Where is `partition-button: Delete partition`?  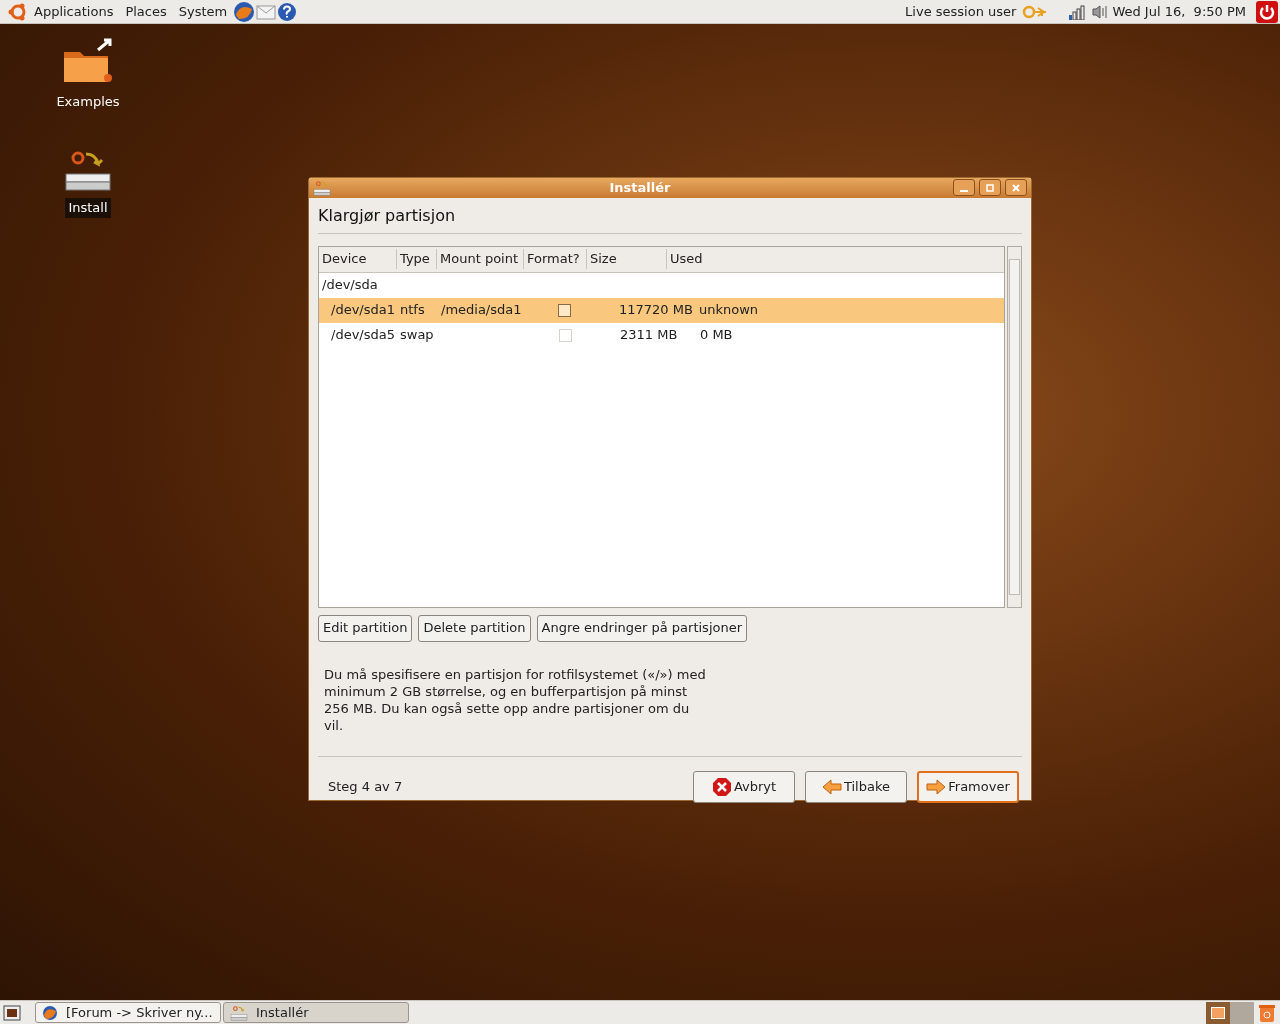
partition-button: Delete partition is located at coordinates (474, 628).